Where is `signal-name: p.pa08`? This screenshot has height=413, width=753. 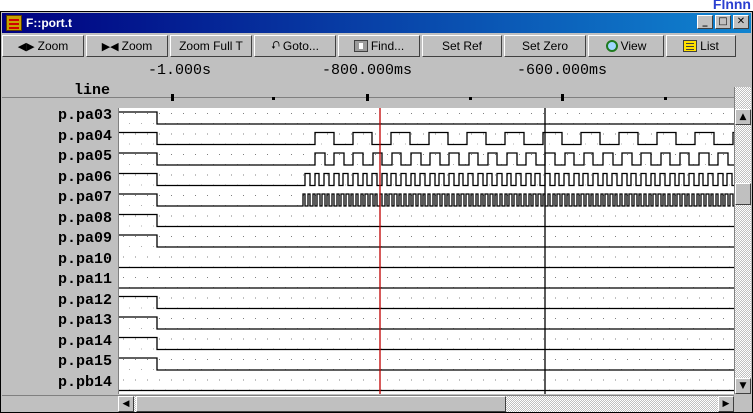 signal-name: p.pa08 is located at coordinates (85, 218).